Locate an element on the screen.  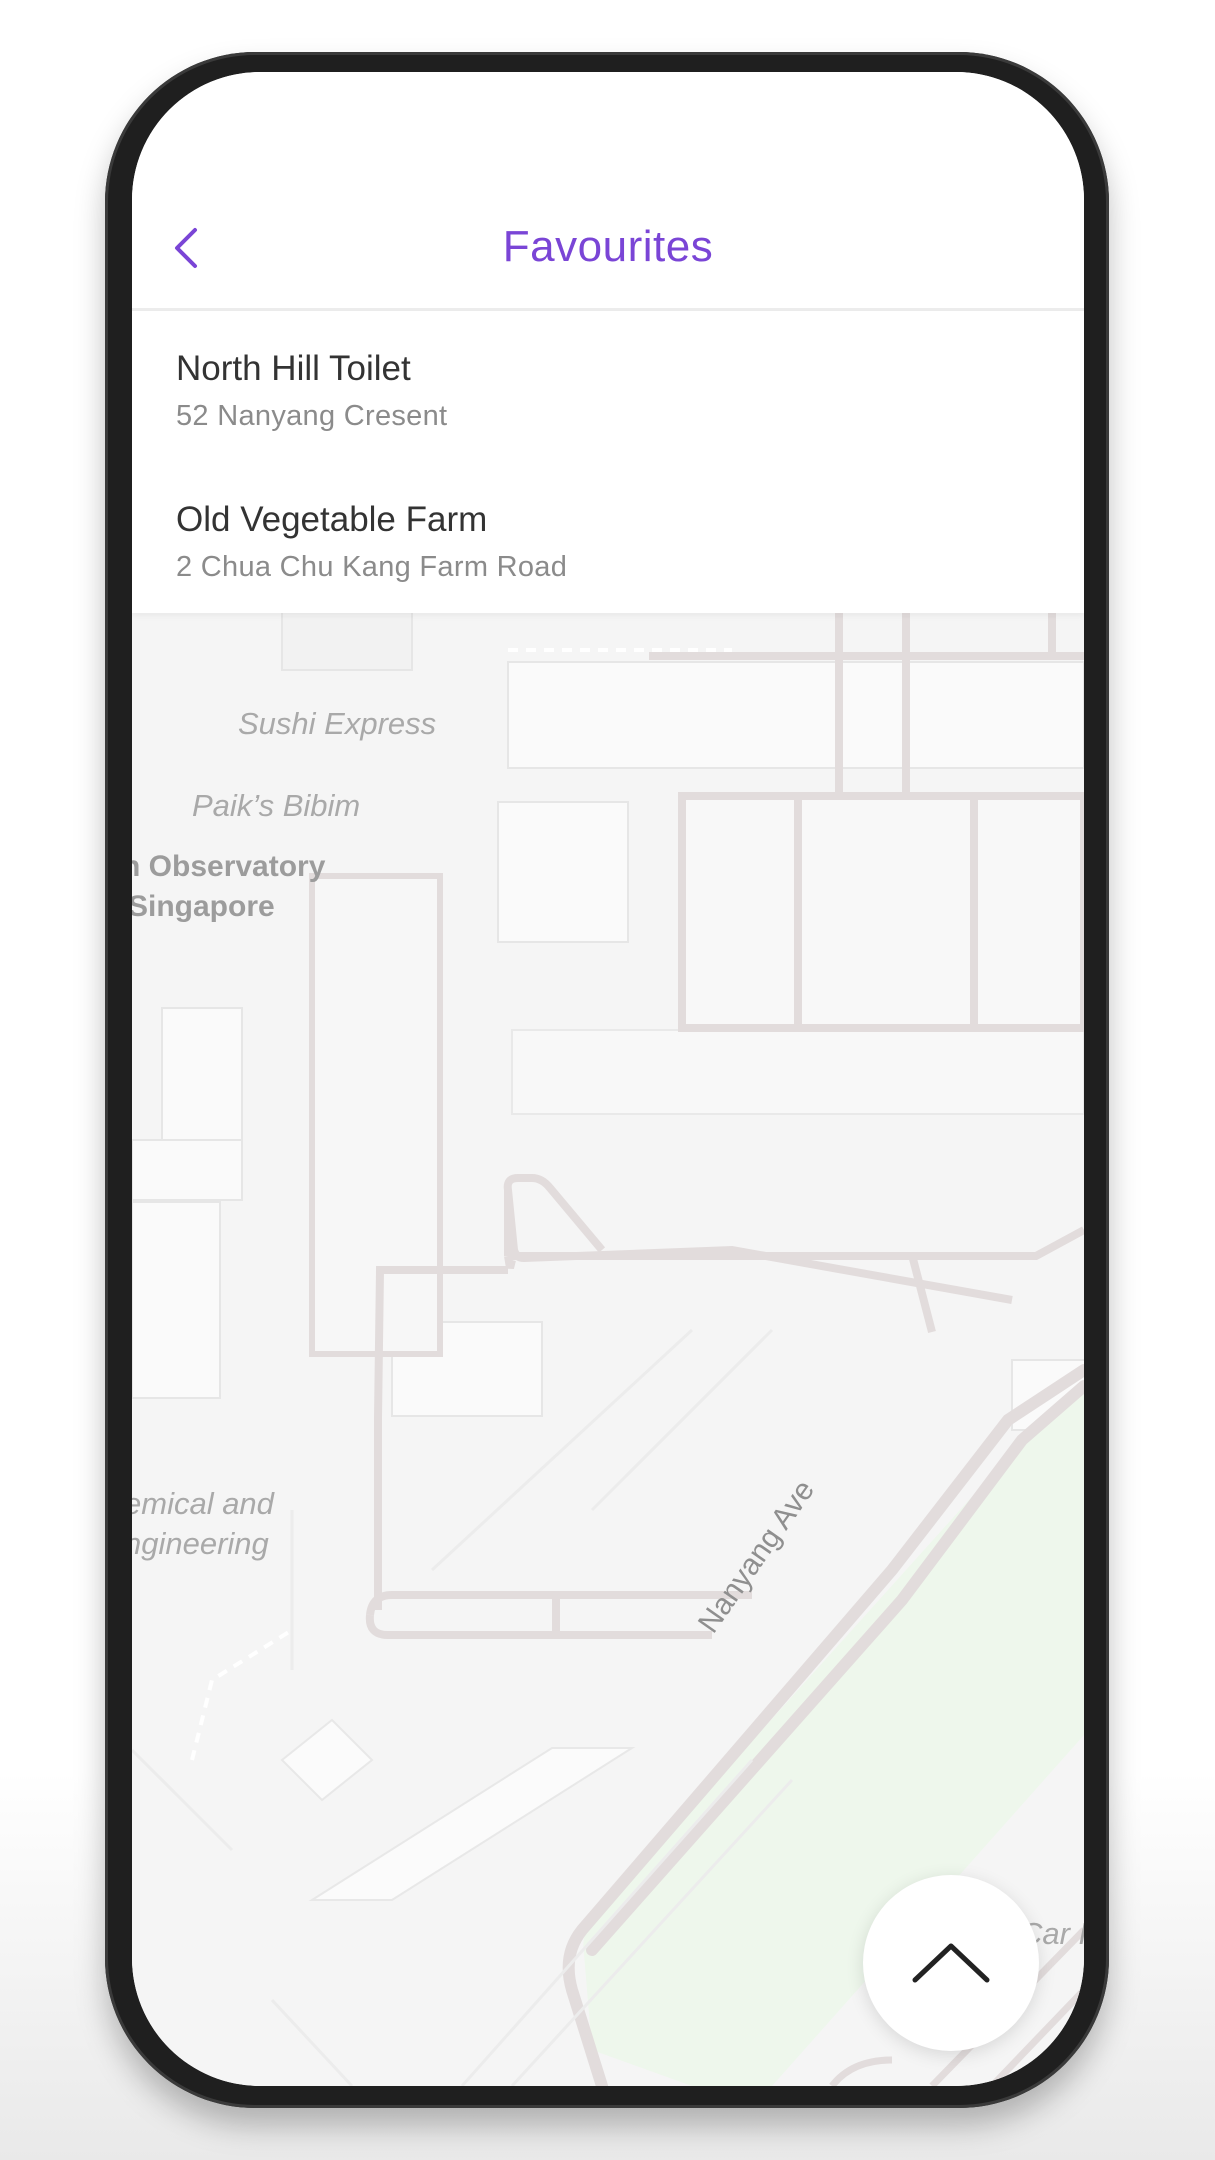
top-bar: Favourites is located at coordinates (608, 191).